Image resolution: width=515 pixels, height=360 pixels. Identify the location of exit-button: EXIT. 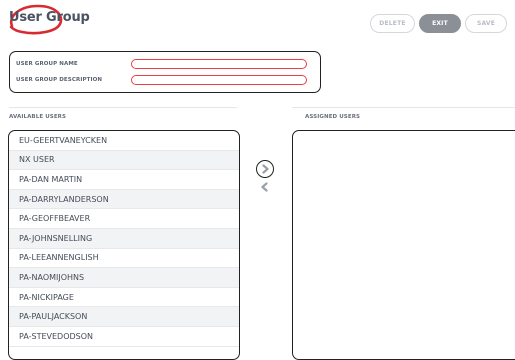
(440, 23).